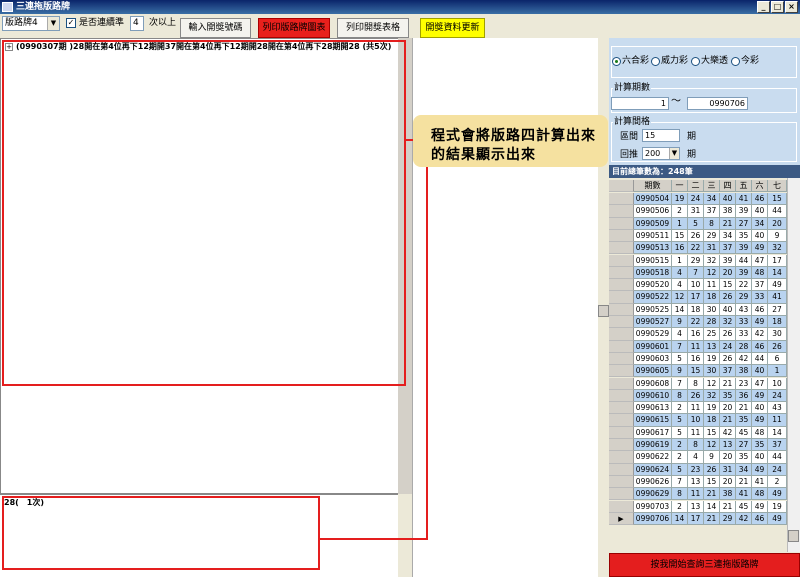  What do you see at coordinates (704, 322) in the screenshot?
I see `table-row: 0990527 9 22 28 32 33 49 18` at bounding box center [704, 322].